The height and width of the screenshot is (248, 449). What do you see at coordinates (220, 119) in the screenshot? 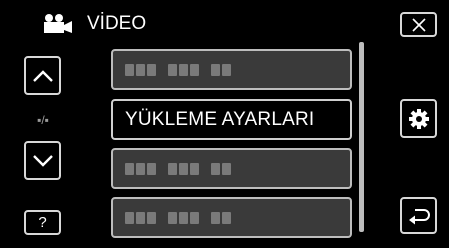
I see `menu-item-label: YÜKLEME AYARLARI` at bounding box center [220, 119].